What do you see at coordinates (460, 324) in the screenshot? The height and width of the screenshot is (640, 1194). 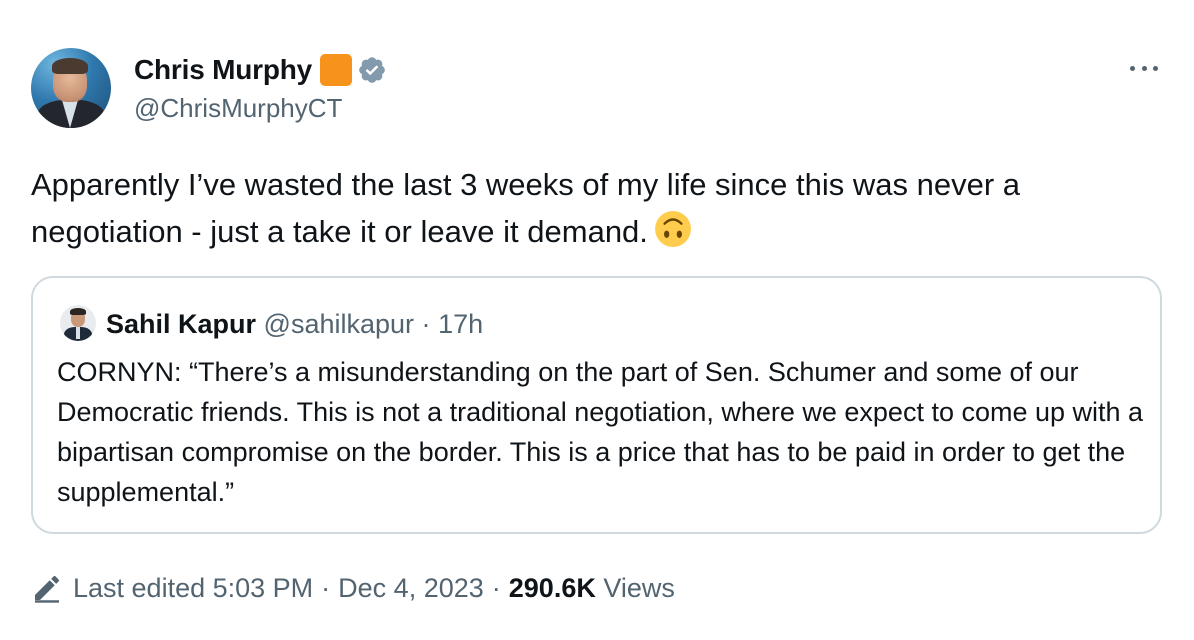 I see `quoted-time: 17h` at bounding box center [460, 324].